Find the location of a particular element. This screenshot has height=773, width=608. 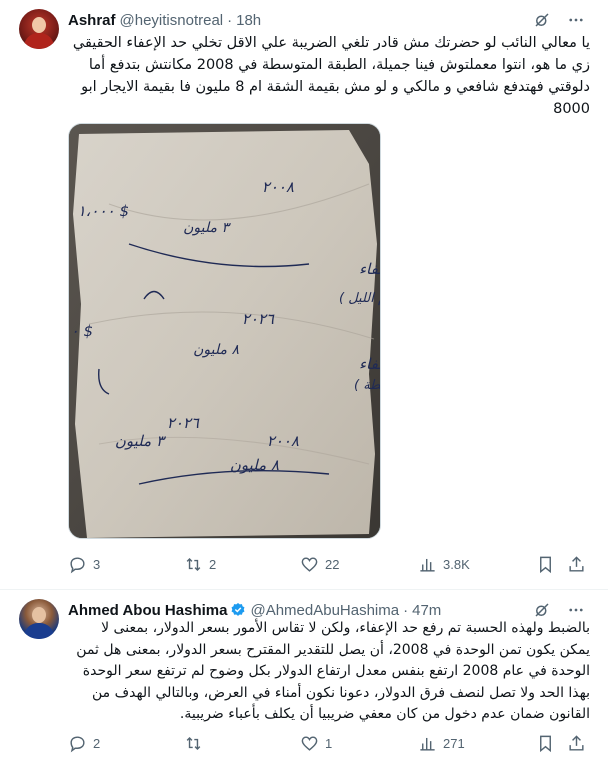

note-line-9: ( امه شقة من مدينة نصر دبوسطة ) is located at coordinates (367, 385).